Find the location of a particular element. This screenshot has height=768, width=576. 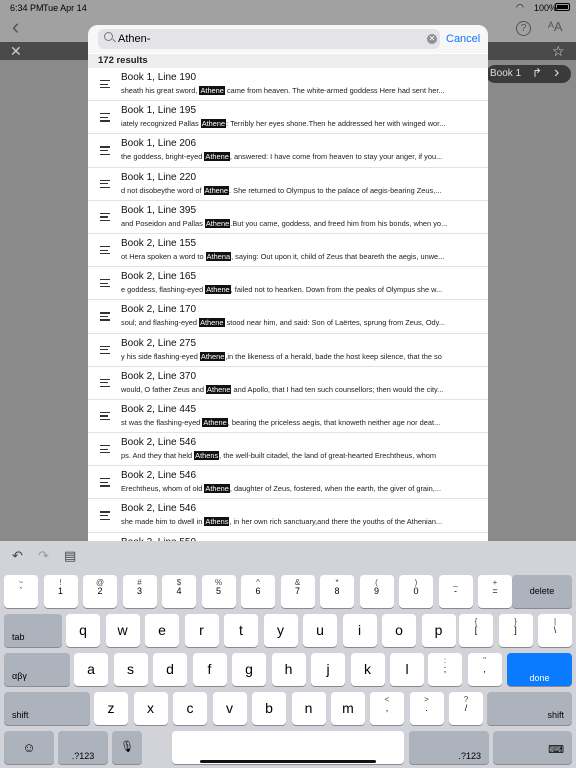

key-3: #3 is located at coordinates (139, 591).